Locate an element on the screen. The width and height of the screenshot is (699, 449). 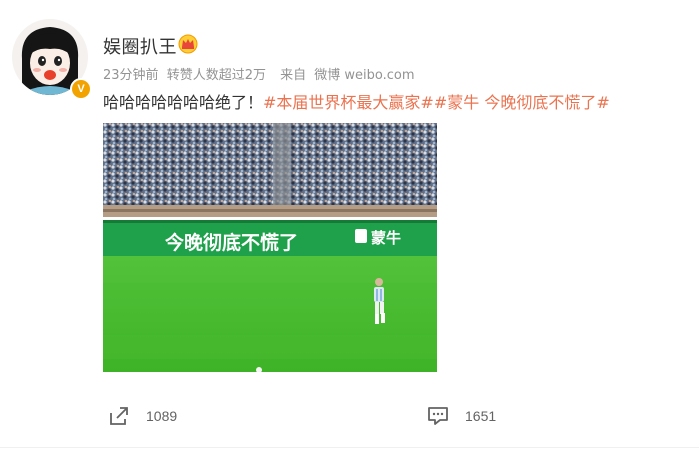
repost-like-note: 转赞人数超过2万 is located at coordinates (216, 75).